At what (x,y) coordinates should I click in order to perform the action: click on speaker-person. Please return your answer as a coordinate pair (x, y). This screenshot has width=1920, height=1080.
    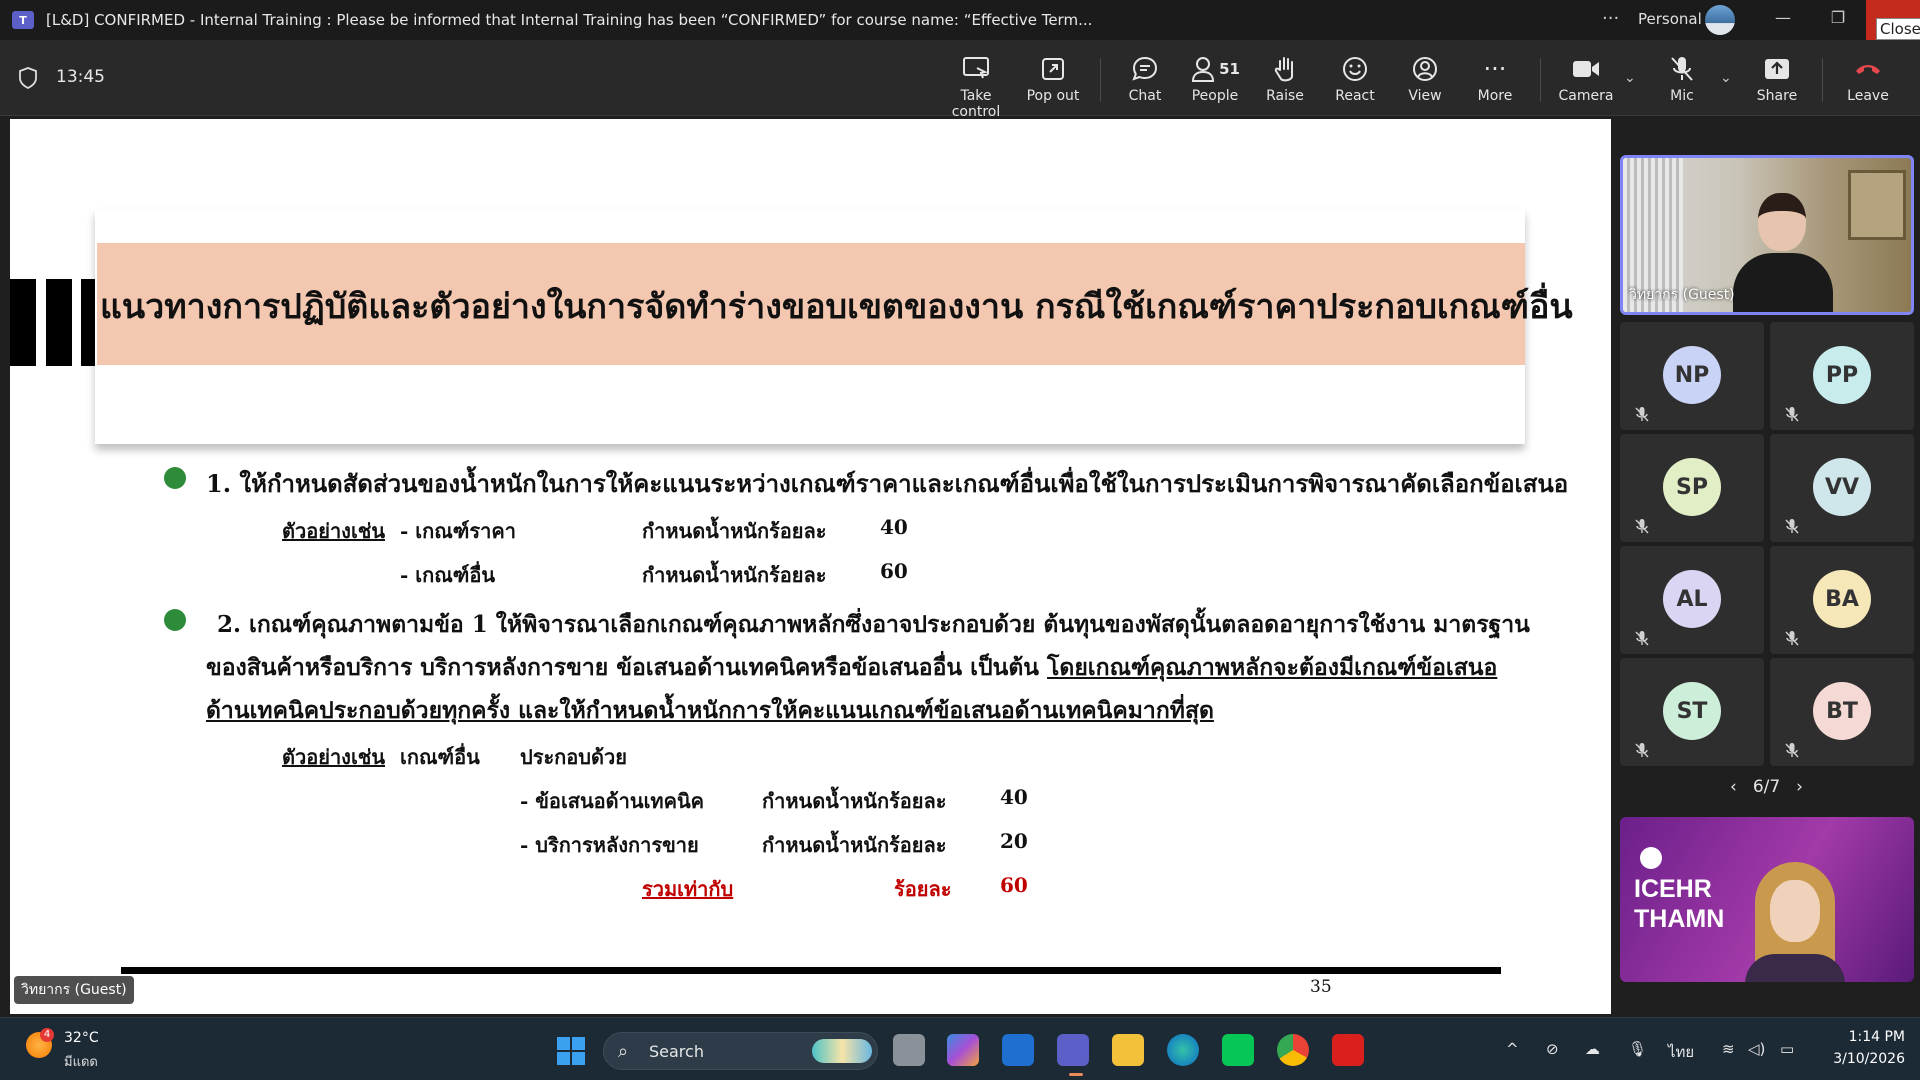
    Looking at the image, I should click on (1783, 252).